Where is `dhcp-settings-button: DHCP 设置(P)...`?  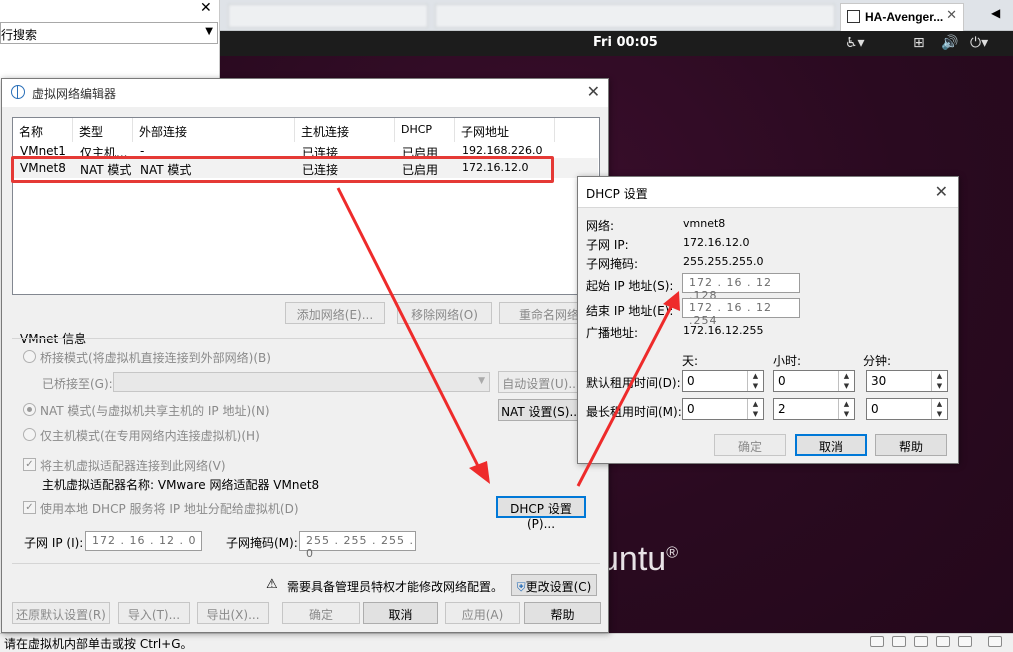
dhcp-settings-button: DHCP 设置(P)... is located at coordinates (541, 513).